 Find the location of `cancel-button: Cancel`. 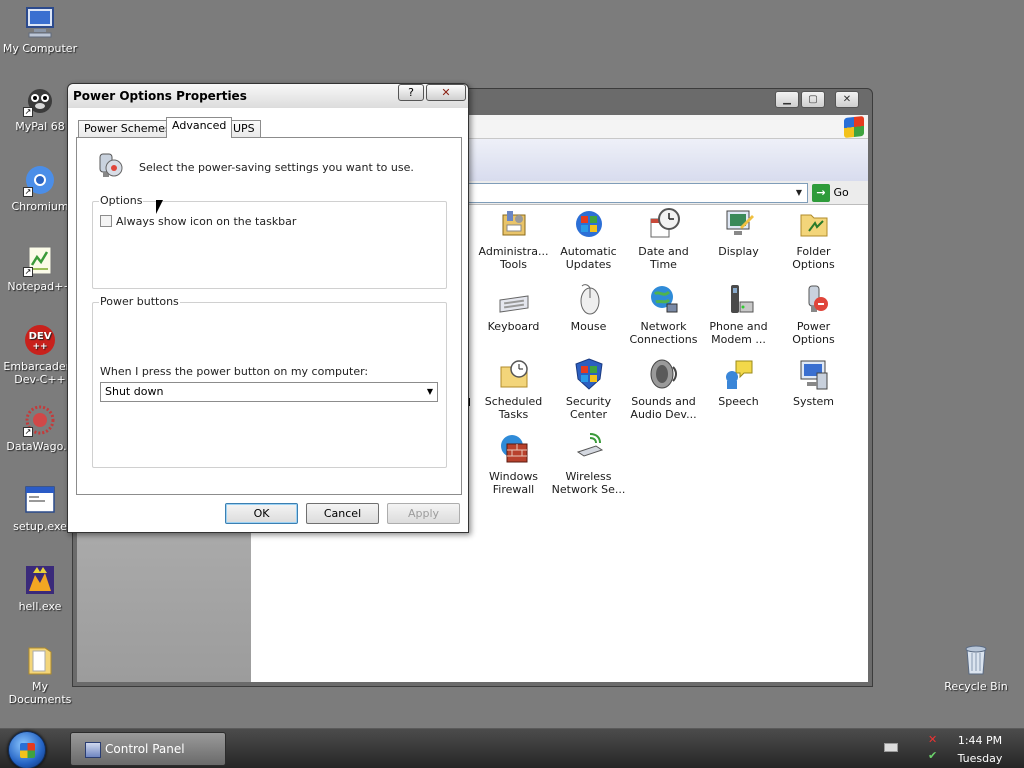

cancel-button: Cancel is located at coordinates (342, 513).